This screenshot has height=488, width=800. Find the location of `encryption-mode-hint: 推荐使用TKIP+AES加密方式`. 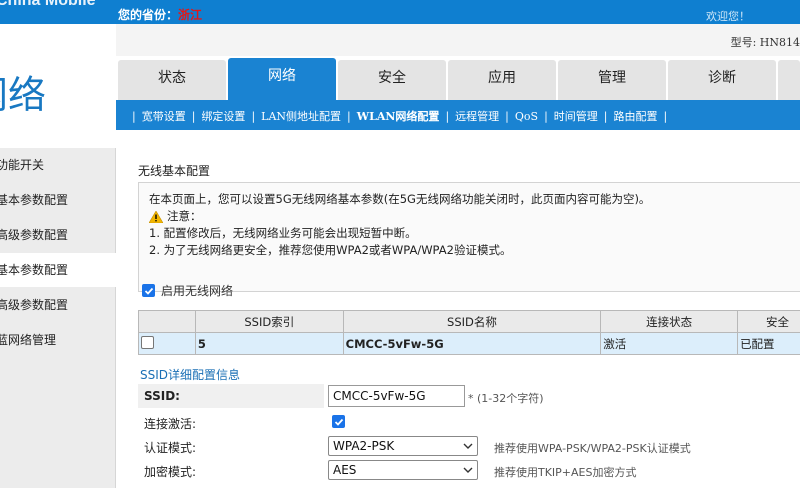

encryption-mode-hint: 推荐使用TKIP+AES加密方式 is located at coordinates (565, 472).